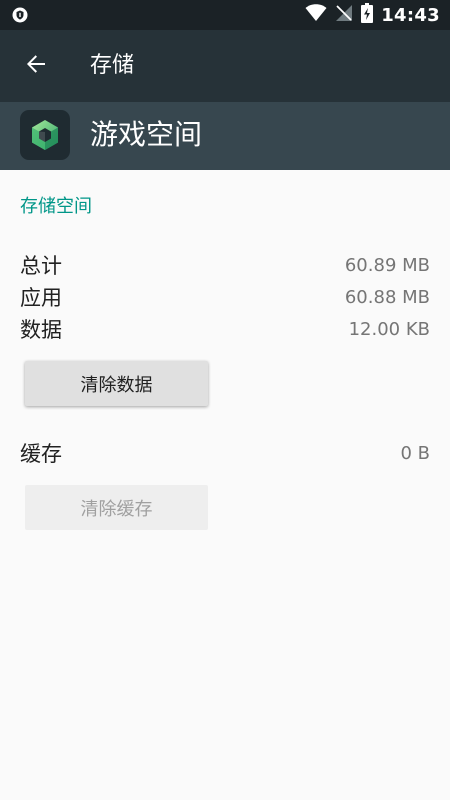 The height and width of the screenshot is (800, 450). Describe the element at coordinates (116, 383) in the screenshot. I see `clear-data-button: 清除数据` at that location.